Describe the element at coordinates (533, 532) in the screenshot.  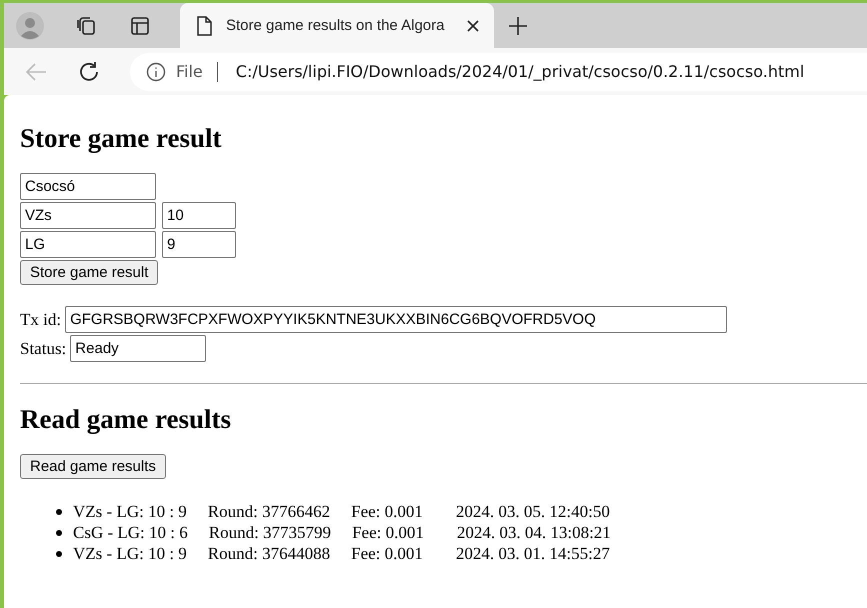
I see `date-text: 2024. 03. 04. 13:08:21` at that location.